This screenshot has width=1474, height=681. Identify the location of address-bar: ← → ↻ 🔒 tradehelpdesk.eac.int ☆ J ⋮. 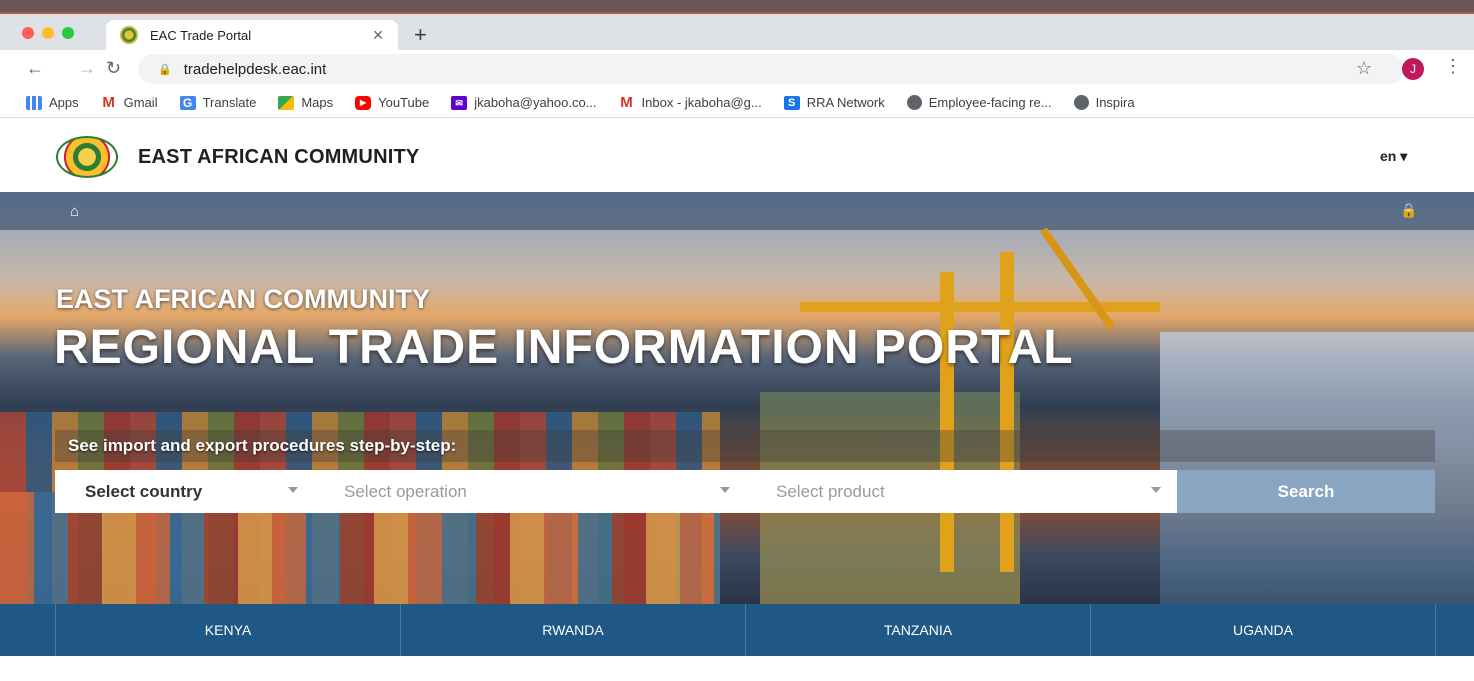
(737, 69).